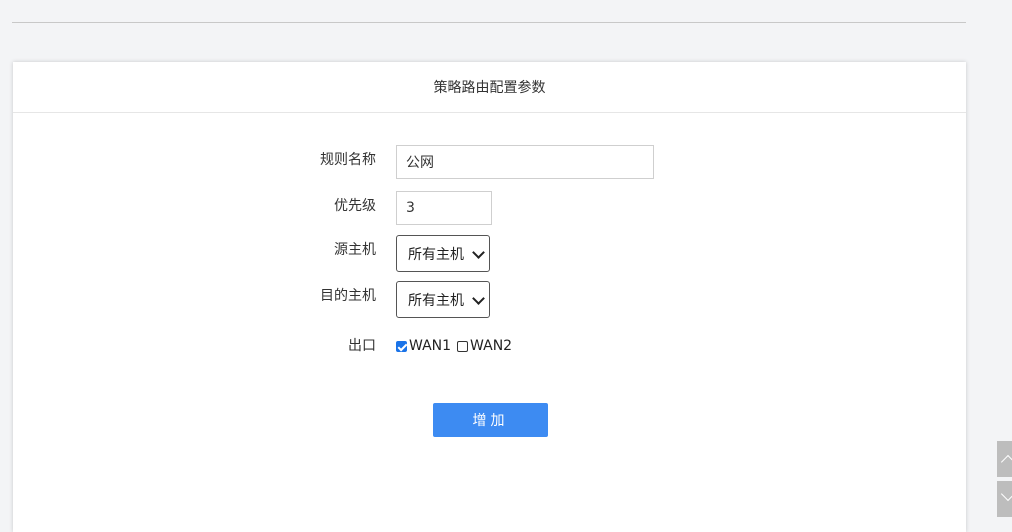 The width and height of the screenshot is (1012, 532). What do you see at coordinates (436, 300) in the screenshot?
I see `dest-host-value: 所有主机` at bounding box center [436, 300].